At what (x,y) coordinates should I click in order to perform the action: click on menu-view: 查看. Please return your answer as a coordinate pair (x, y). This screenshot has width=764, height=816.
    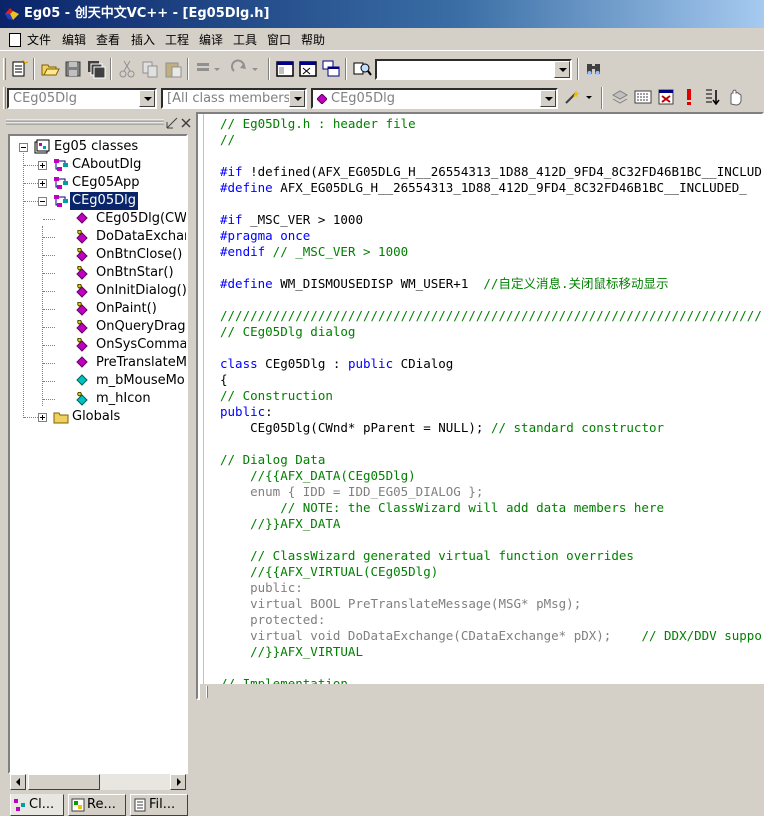
    Looking at the image, I should click on (108, 40).